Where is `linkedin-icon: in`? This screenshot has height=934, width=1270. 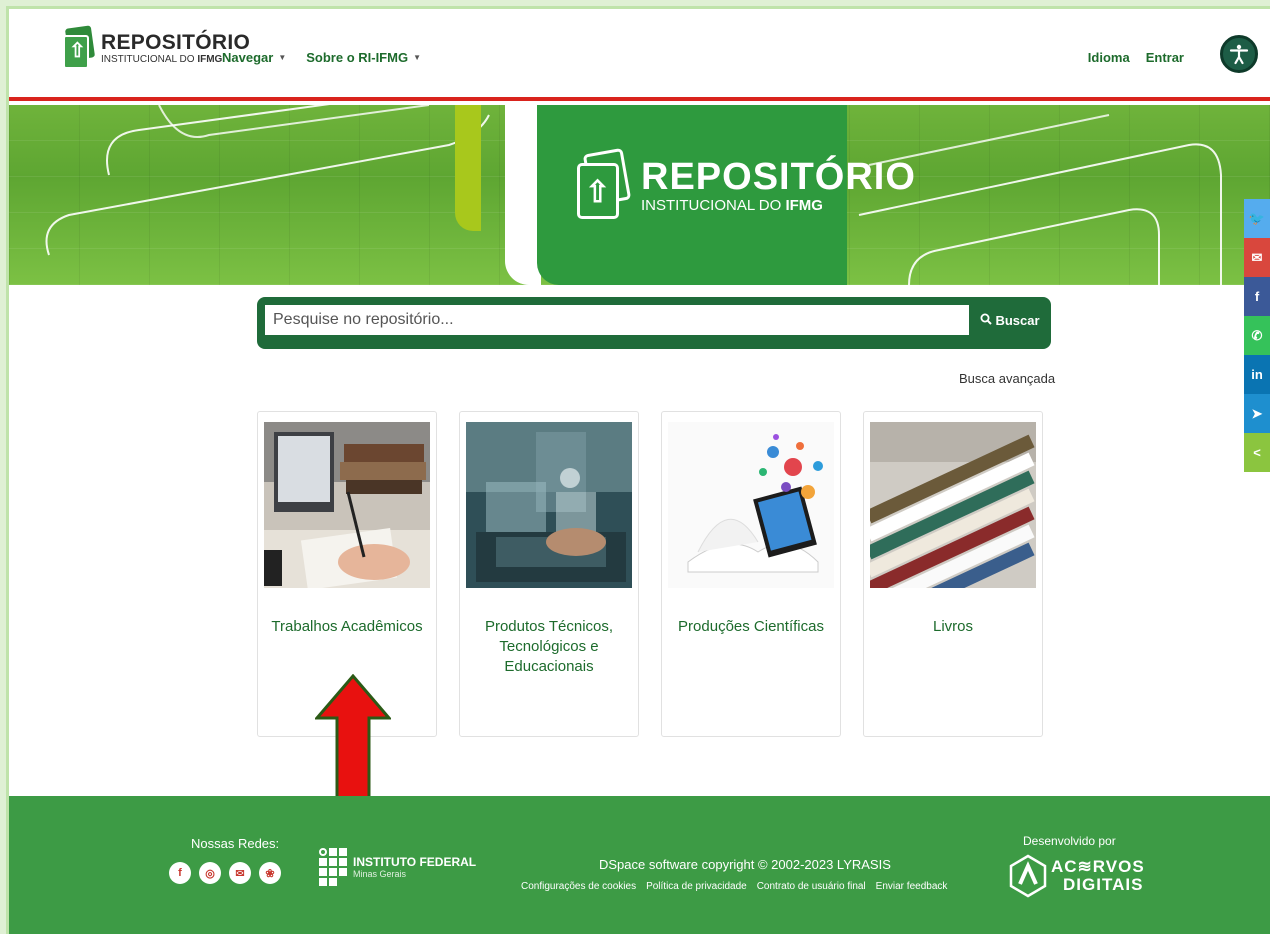 linkedin-icon: in is located at coordinates (1257, 374).